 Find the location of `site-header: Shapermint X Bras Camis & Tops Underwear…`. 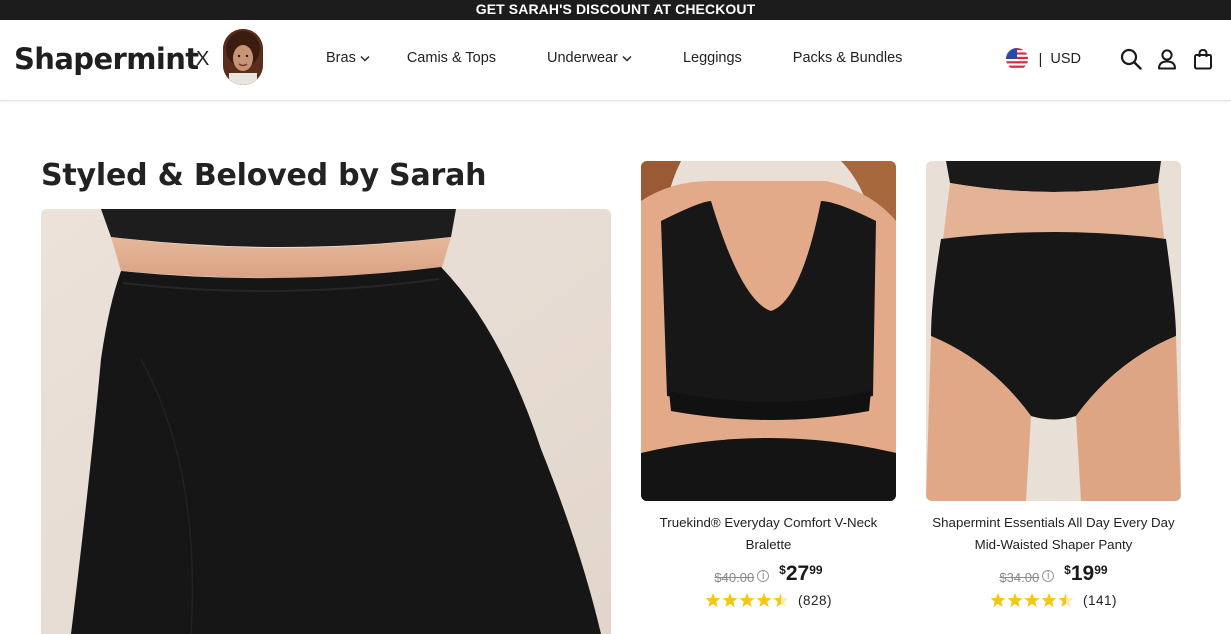

site-header: Shapermint X Bras Camis & Tops Underwear… is located at coordinates (615, 60).